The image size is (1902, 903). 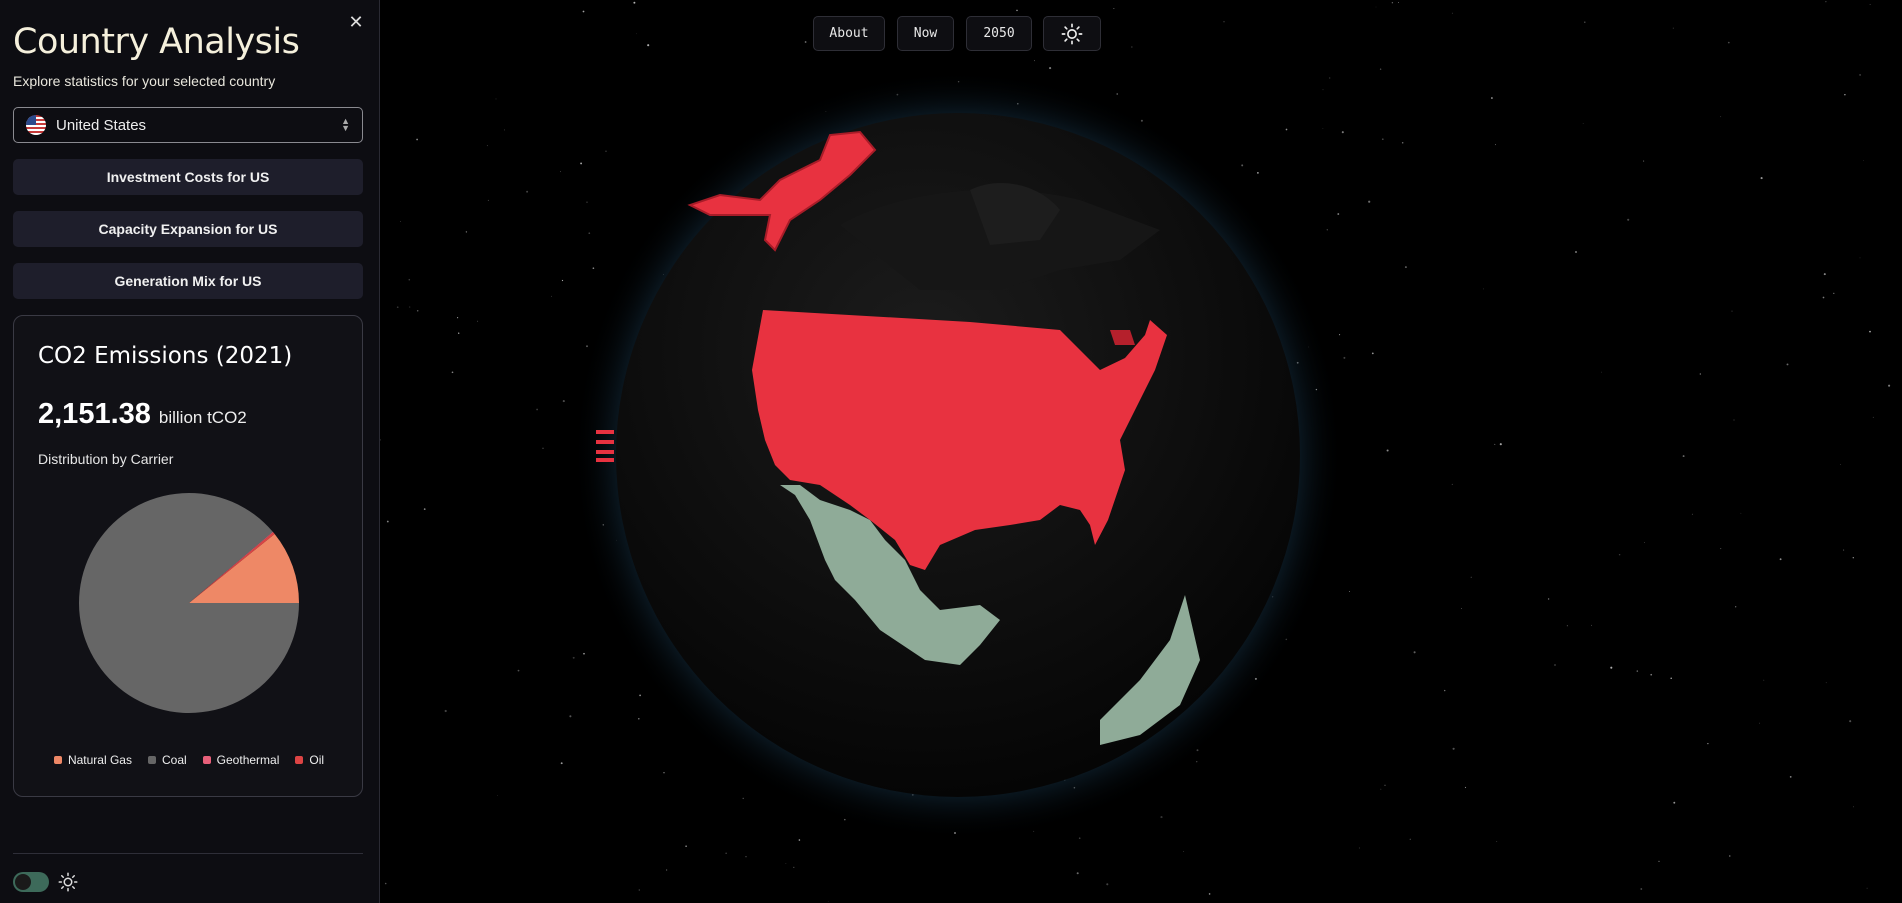 What do you see at coordinates (248, 760) in the screenshot?
I see `legend-label: Geothermal` at bounding box center [248, 760].